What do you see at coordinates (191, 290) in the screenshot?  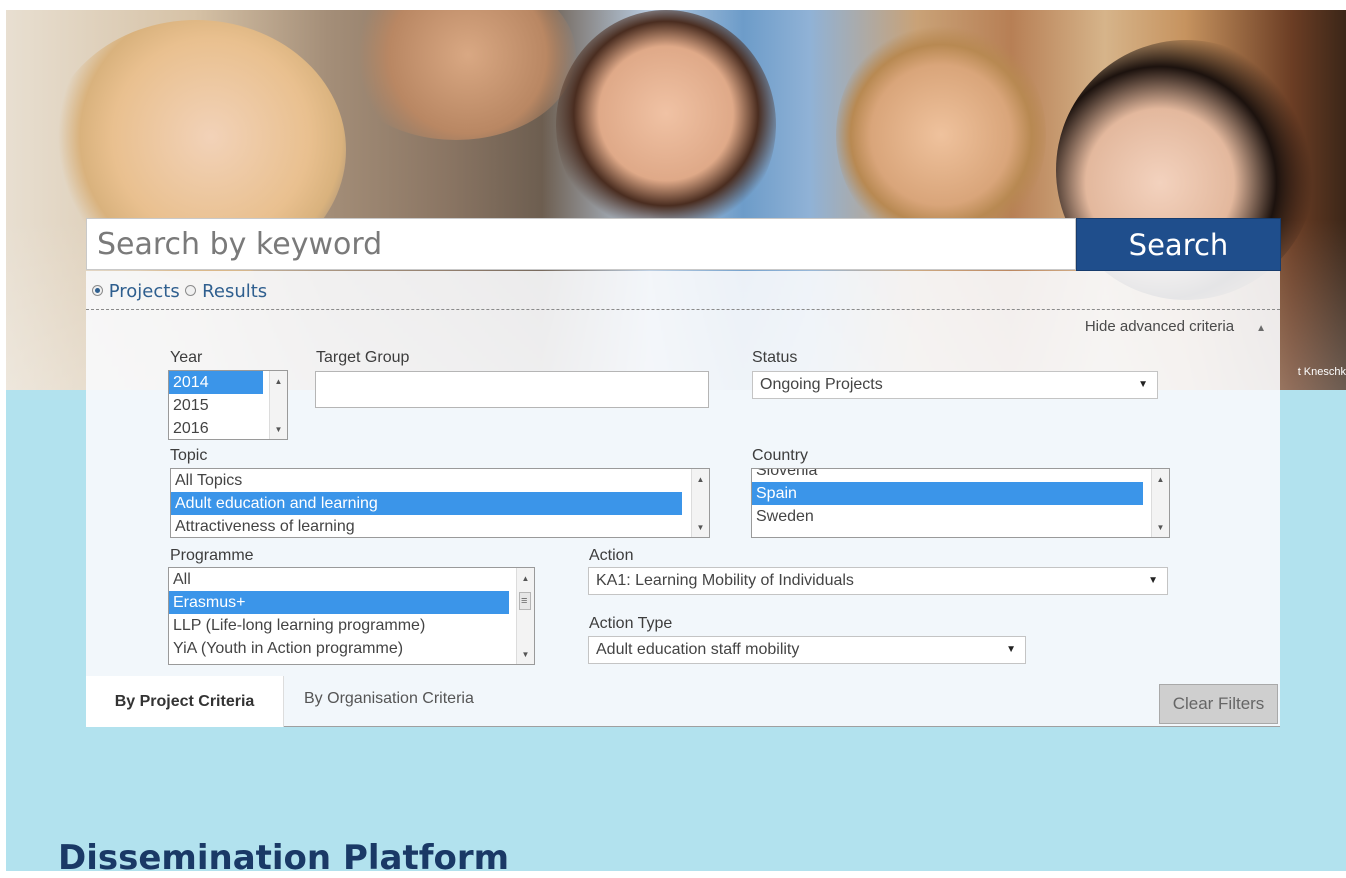 I see `results-radio` at bounding box center [191, 290].